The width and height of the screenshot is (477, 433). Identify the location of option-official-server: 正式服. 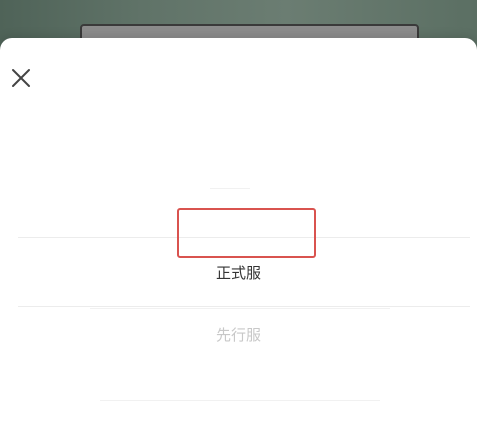
(238, 273).